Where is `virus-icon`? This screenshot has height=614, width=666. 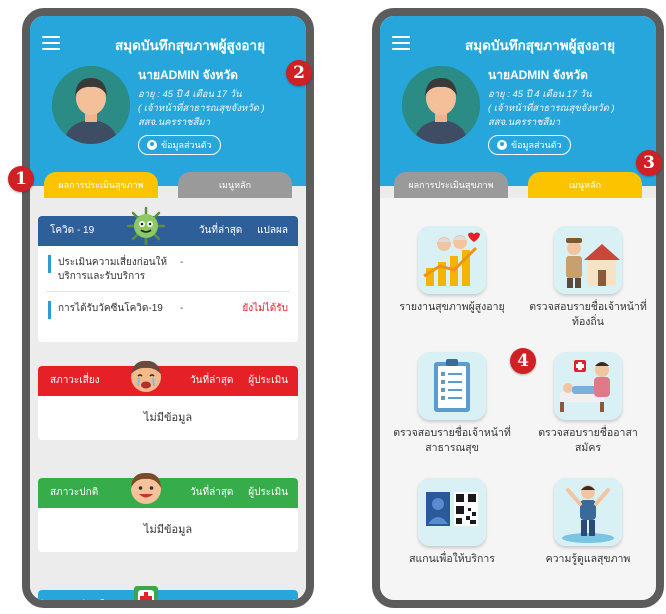
virus-icon is located at coordinates (146, 226).